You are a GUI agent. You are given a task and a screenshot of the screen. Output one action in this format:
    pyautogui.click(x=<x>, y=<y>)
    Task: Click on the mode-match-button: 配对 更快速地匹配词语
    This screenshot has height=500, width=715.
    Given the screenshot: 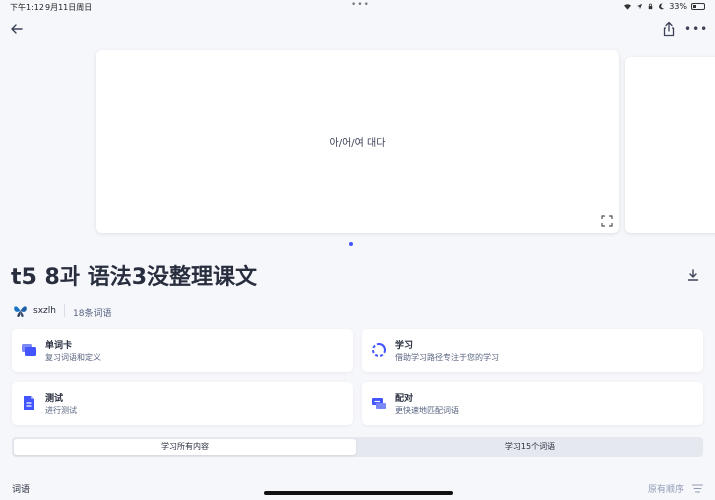 What is the action you would take?
    pyautogui.click(x=532, y=403)
    